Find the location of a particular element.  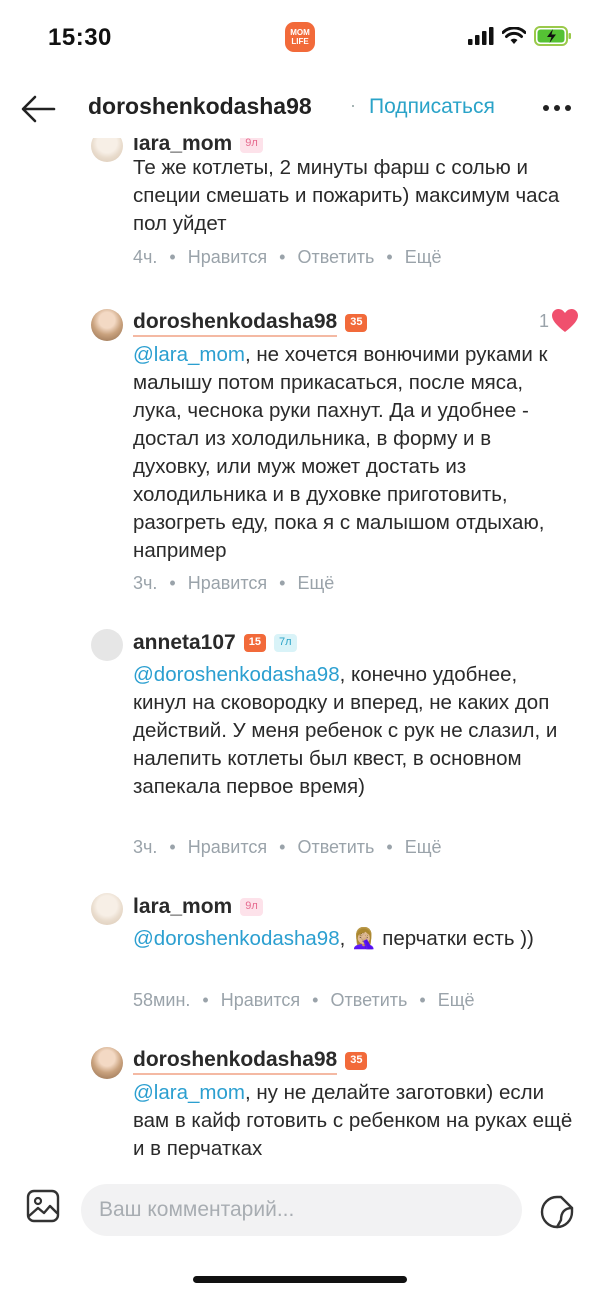

home-indicator is located at coordinates (300, 1279).